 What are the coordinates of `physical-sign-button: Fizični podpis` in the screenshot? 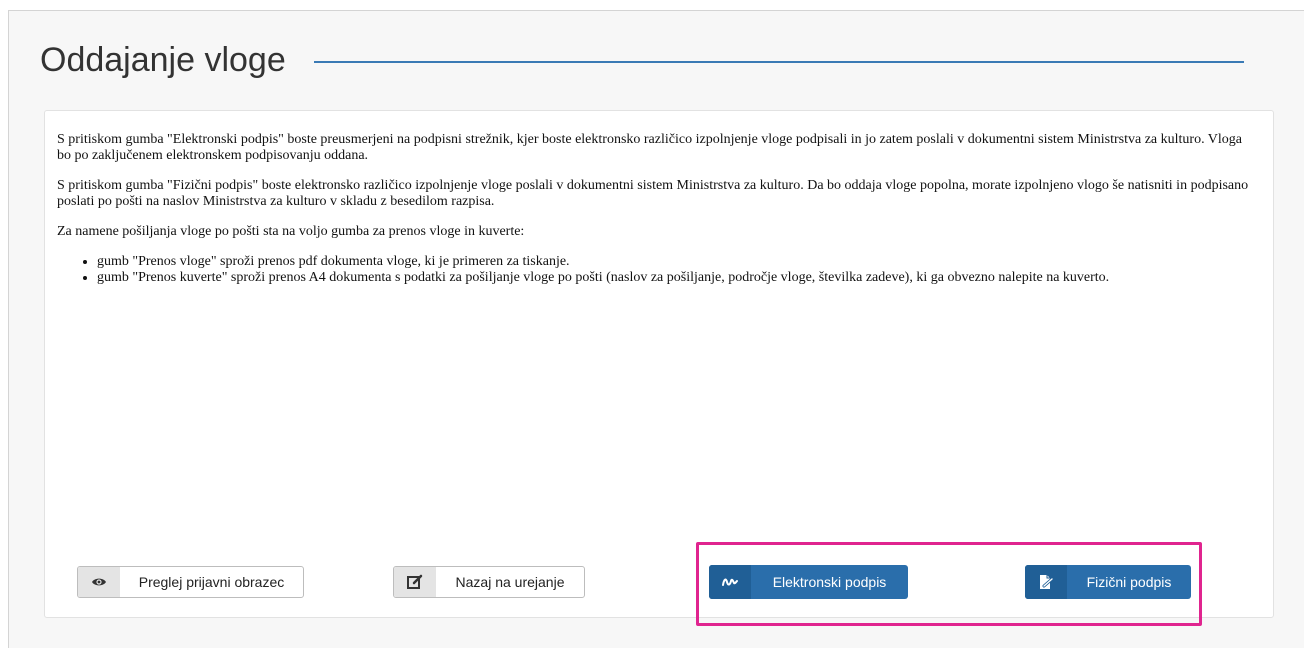 It's located at (1108, 582).